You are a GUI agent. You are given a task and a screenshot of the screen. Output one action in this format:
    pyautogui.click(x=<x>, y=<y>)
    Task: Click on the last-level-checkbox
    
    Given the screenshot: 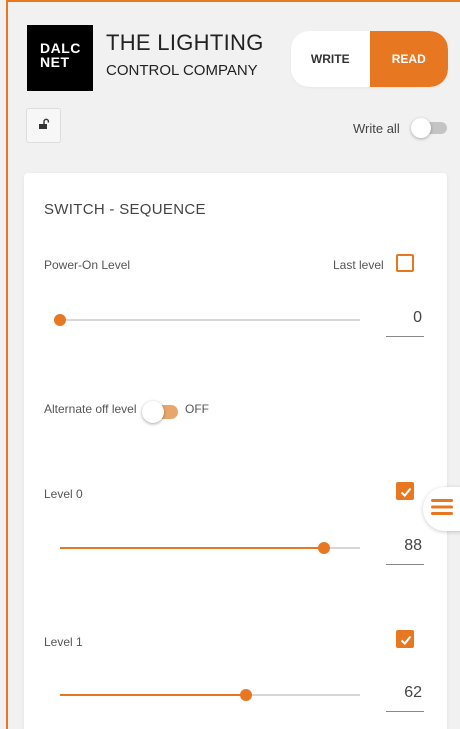 What is the action you would take?
    pyautogui.click(x=405, y=263)
    